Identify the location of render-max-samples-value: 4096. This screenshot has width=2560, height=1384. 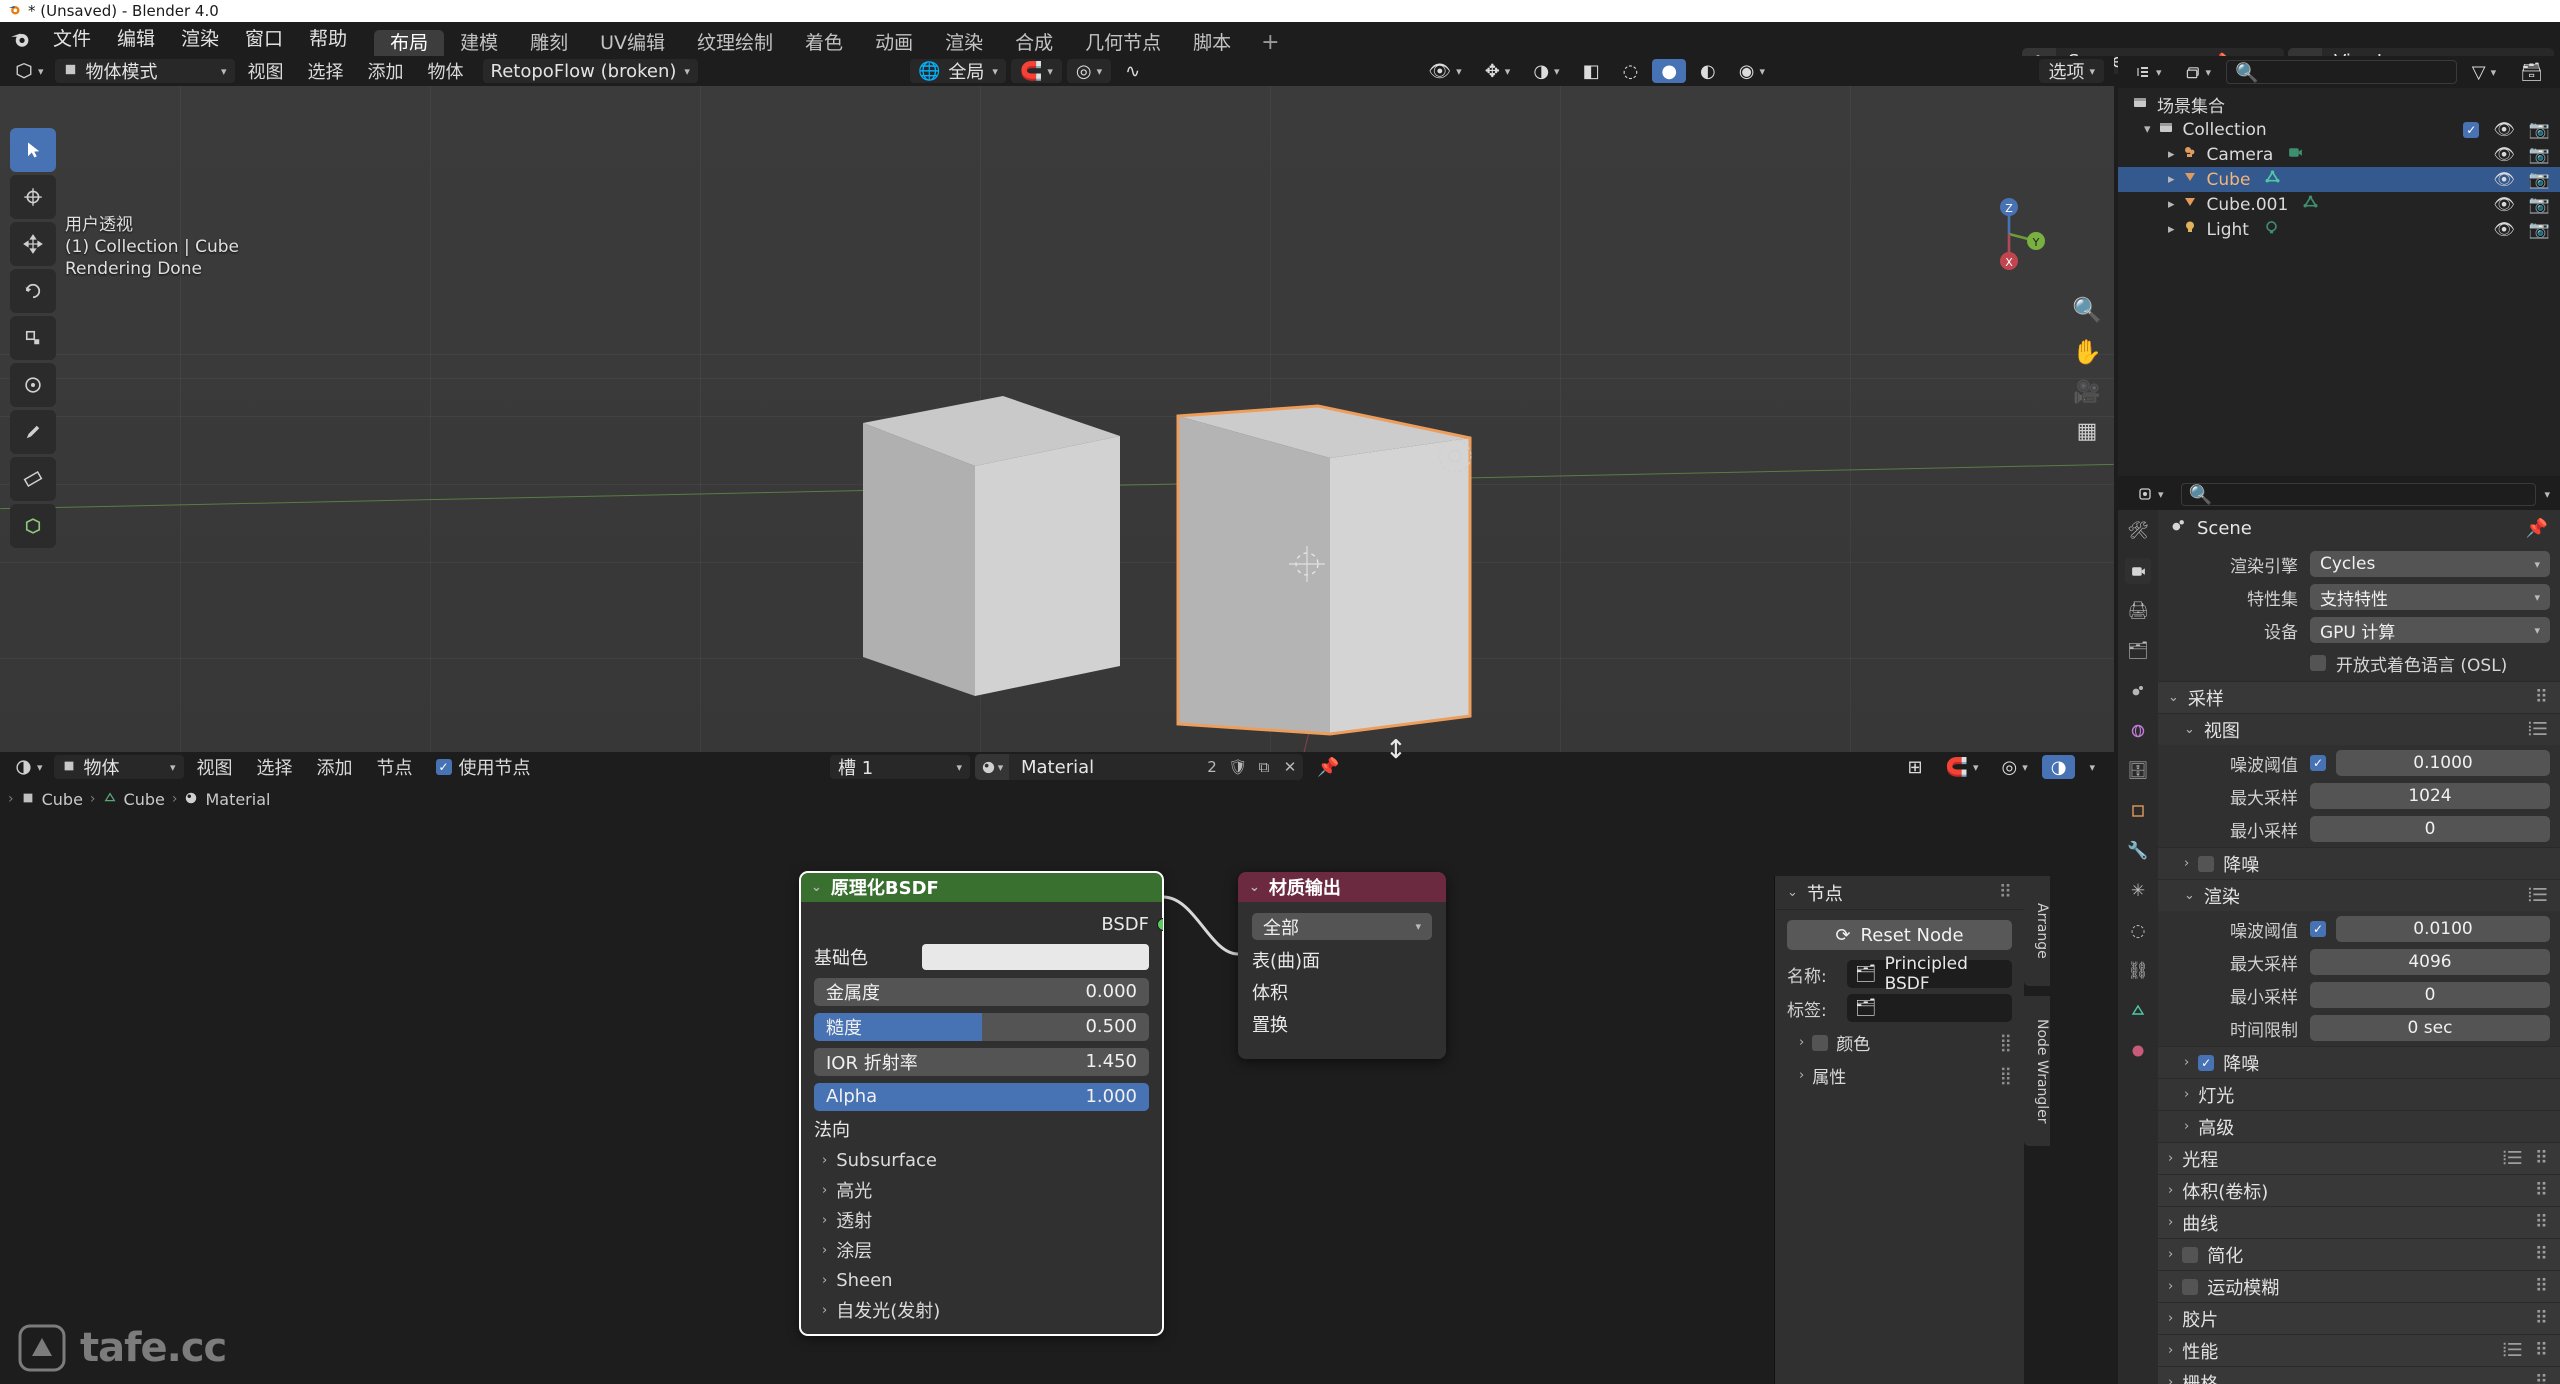
(2430, 962).